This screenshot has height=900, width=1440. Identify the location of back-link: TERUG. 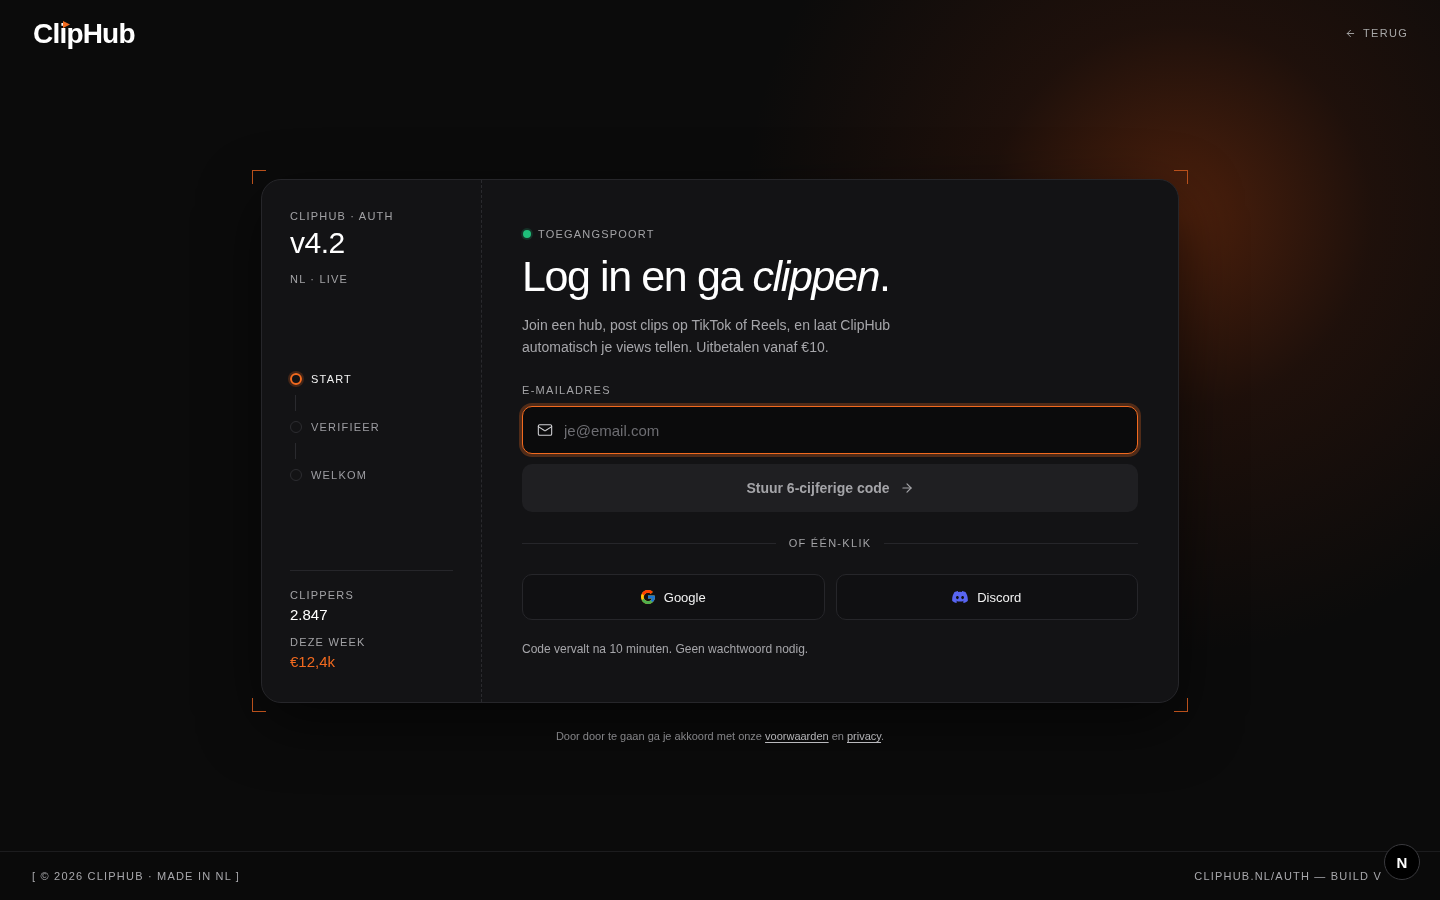
(1376, 33).